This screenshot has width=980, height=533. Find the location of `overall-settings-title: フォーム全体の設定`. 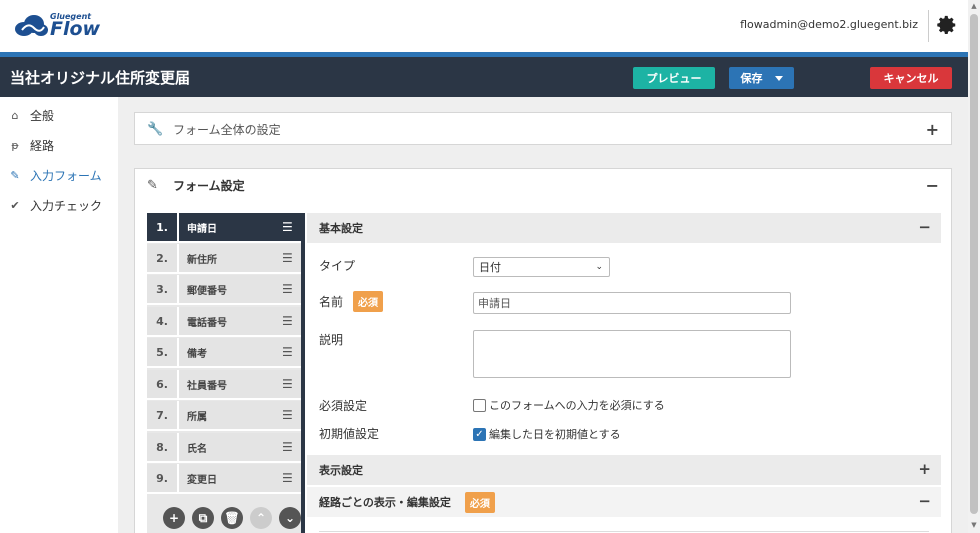

overall-settings-title: フォーム全体の設定 is located at coordinates (227, 129).